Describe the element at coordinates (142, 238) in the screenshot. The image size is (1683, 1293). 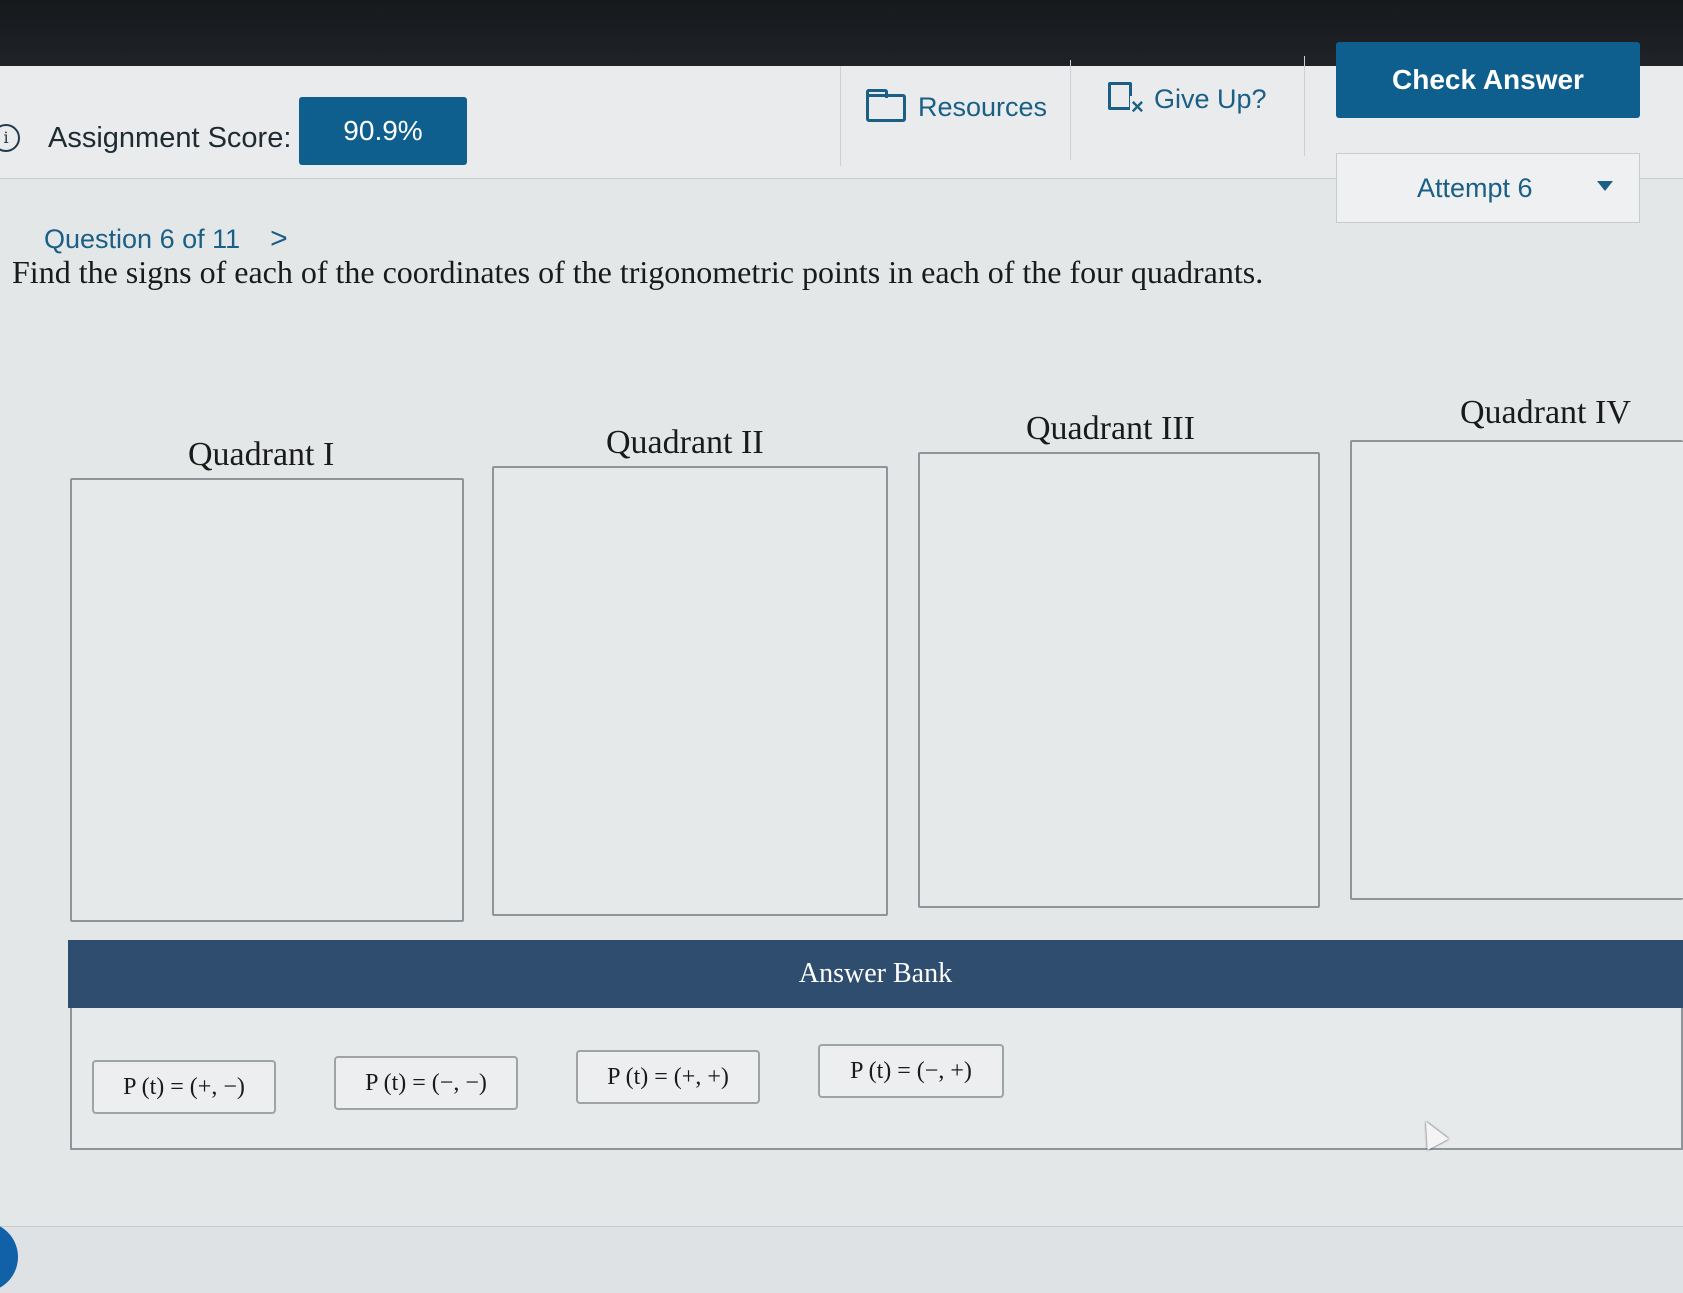
I see `question-number: Question 6 of 11` at that location.